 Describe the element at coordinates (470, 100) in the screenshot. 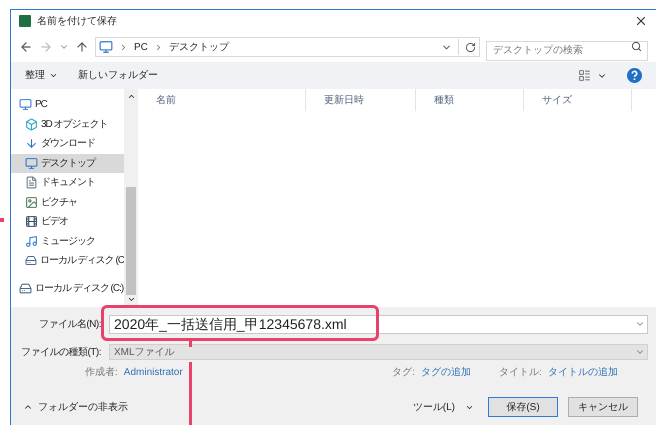

I see `column-header: 種類` at that location.